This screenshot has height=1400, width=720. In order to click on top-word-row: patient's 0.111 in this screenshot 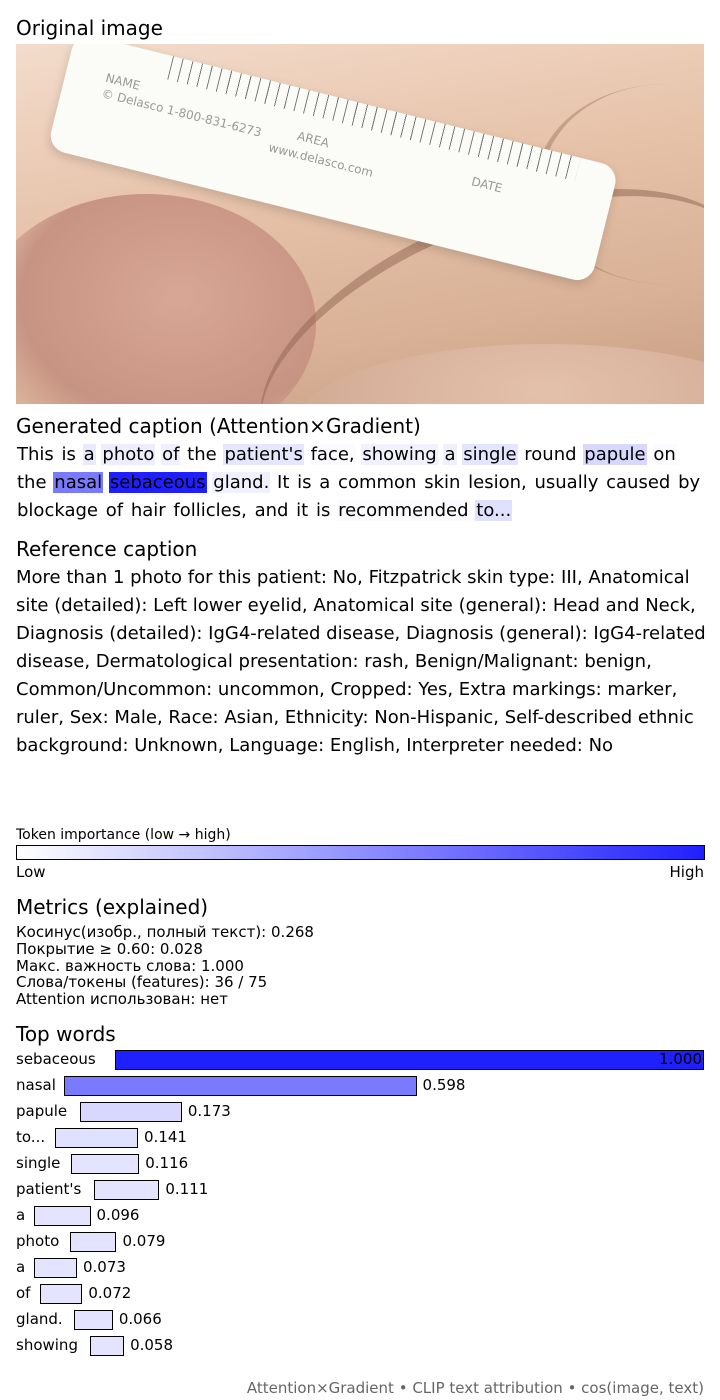, I will do `click(360, 1189)`.